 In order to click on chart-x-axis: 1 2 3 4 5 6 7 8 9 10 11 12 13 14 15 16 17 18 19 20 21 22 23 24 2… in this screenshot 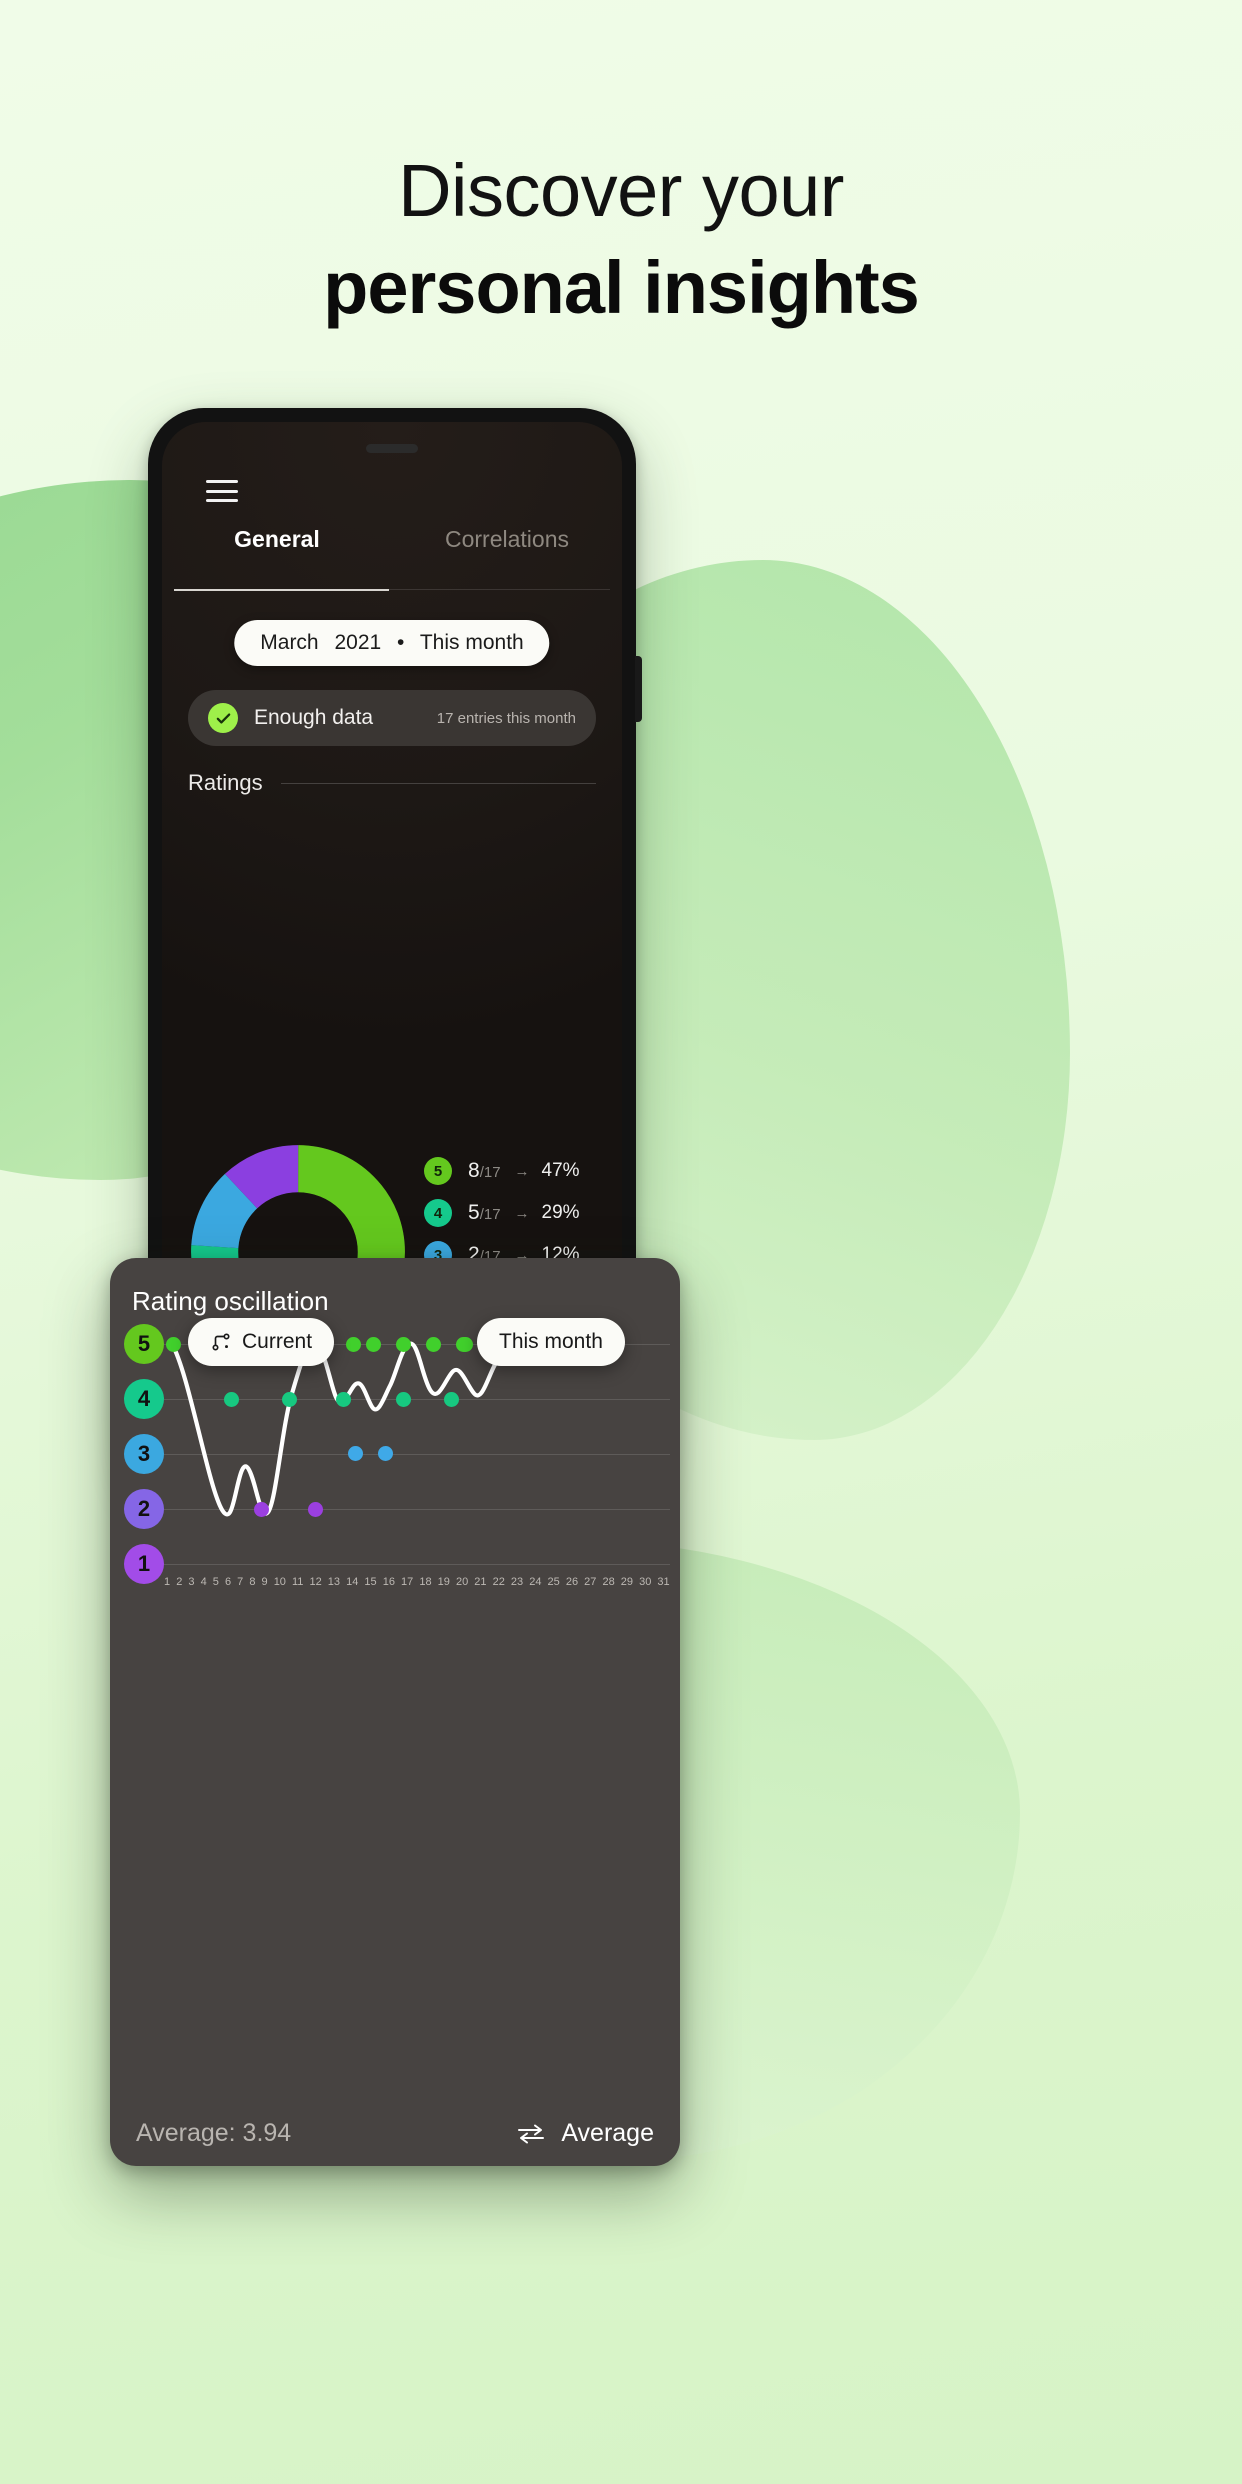, I will do `click(417, 1582)`.